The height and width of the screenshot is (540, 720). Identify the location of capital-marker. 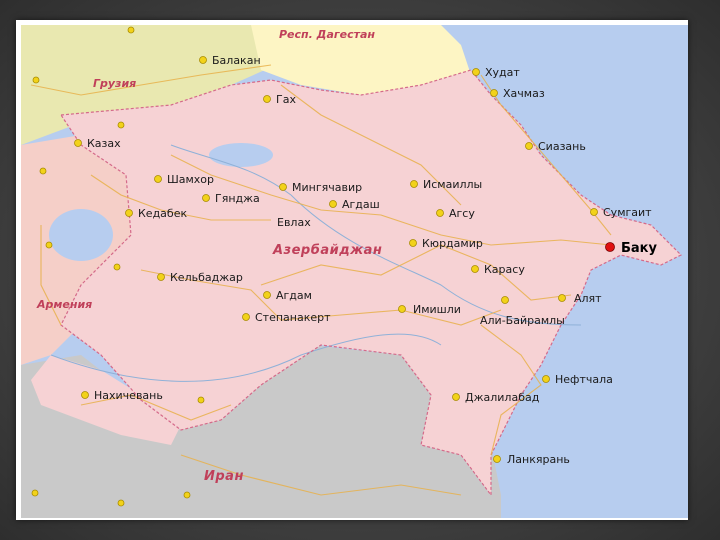
(610, 247).